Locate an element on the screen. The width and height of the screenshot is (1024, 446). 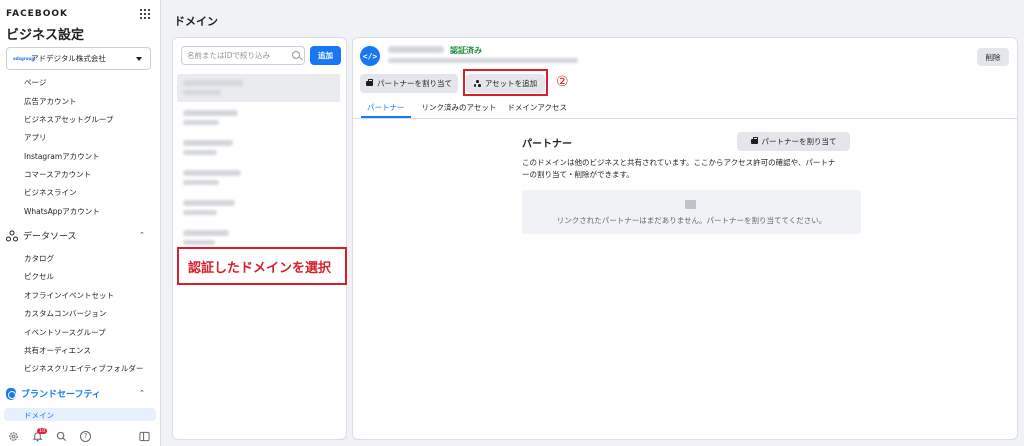
sidebar-item-asset-groups: ビジネスアセットグループ is located at coordinates (68, 119).